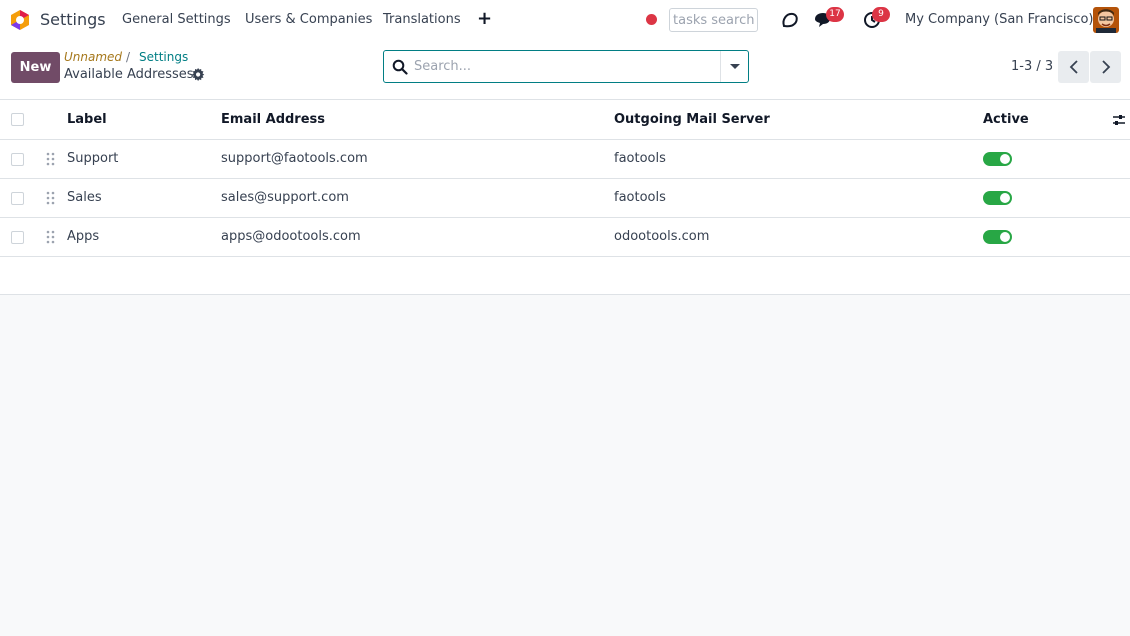  What do you see at coordinates (163, 57) in the screenshot?
I see `breadcrumb-settings: Settings` at bounding box center [163, 57].